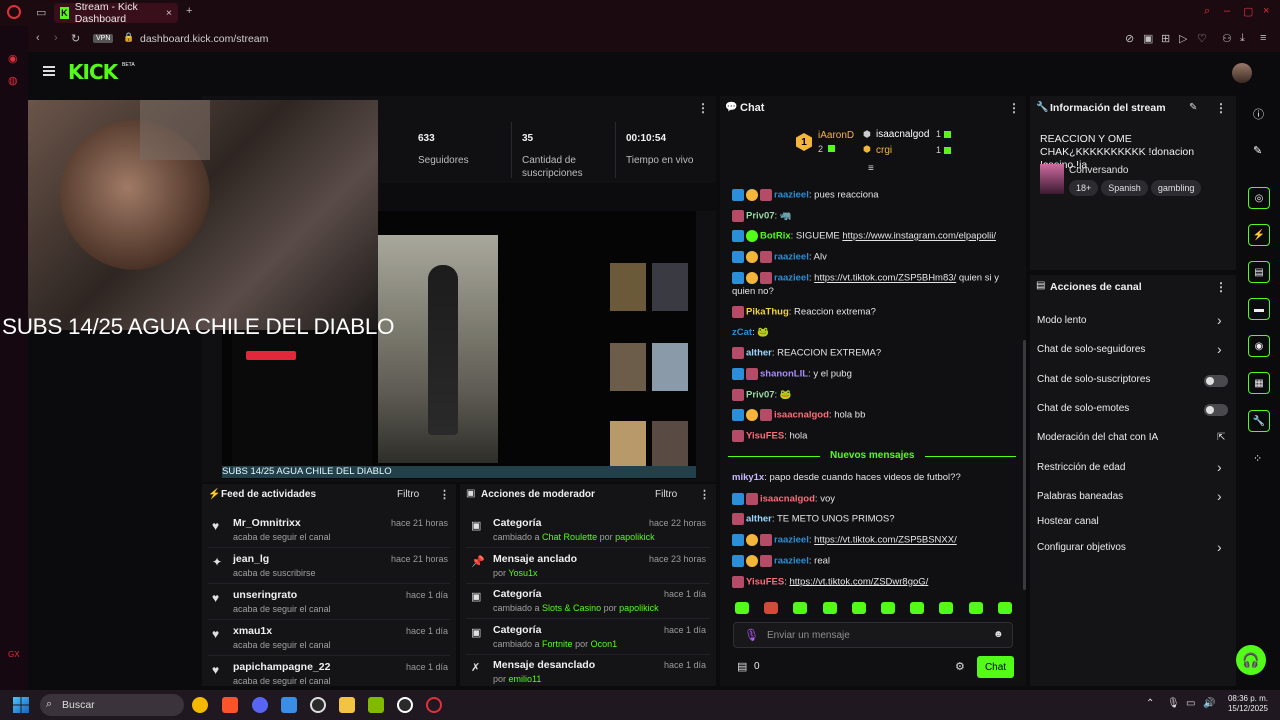 Image resolution: width=1280 pixels, height=720 pixels. What do you see at coordinates (1148, 38) in the screenshot?
I see `snapshot-icon: ▣` at bounding box center [1148, 38].